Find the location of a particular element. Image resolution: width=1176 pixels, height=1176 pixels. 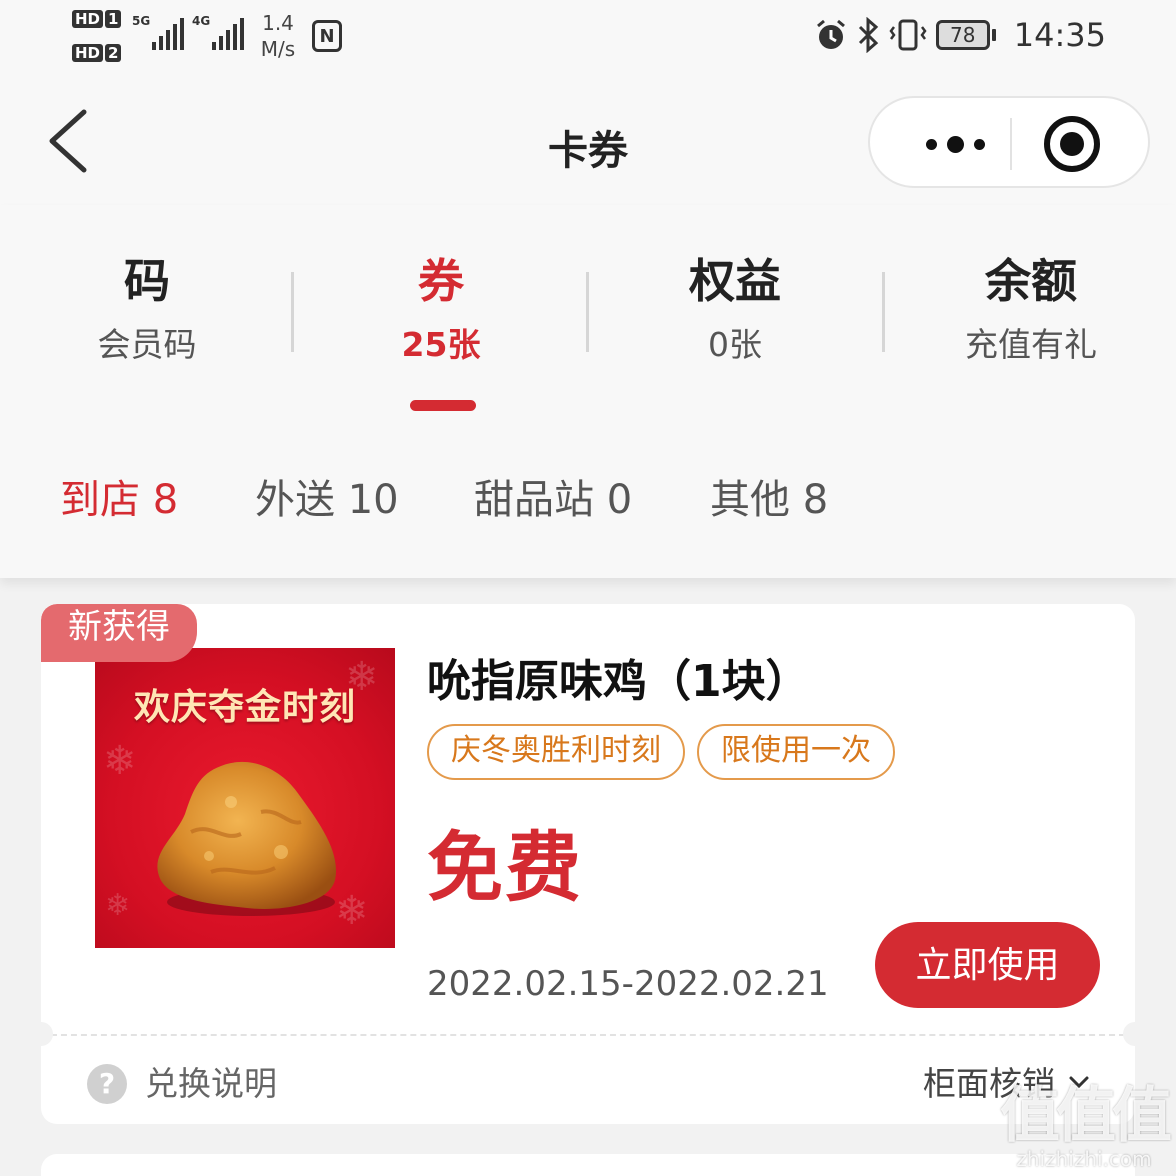

clock: 14:35 is located at coordinates (1059, 35).